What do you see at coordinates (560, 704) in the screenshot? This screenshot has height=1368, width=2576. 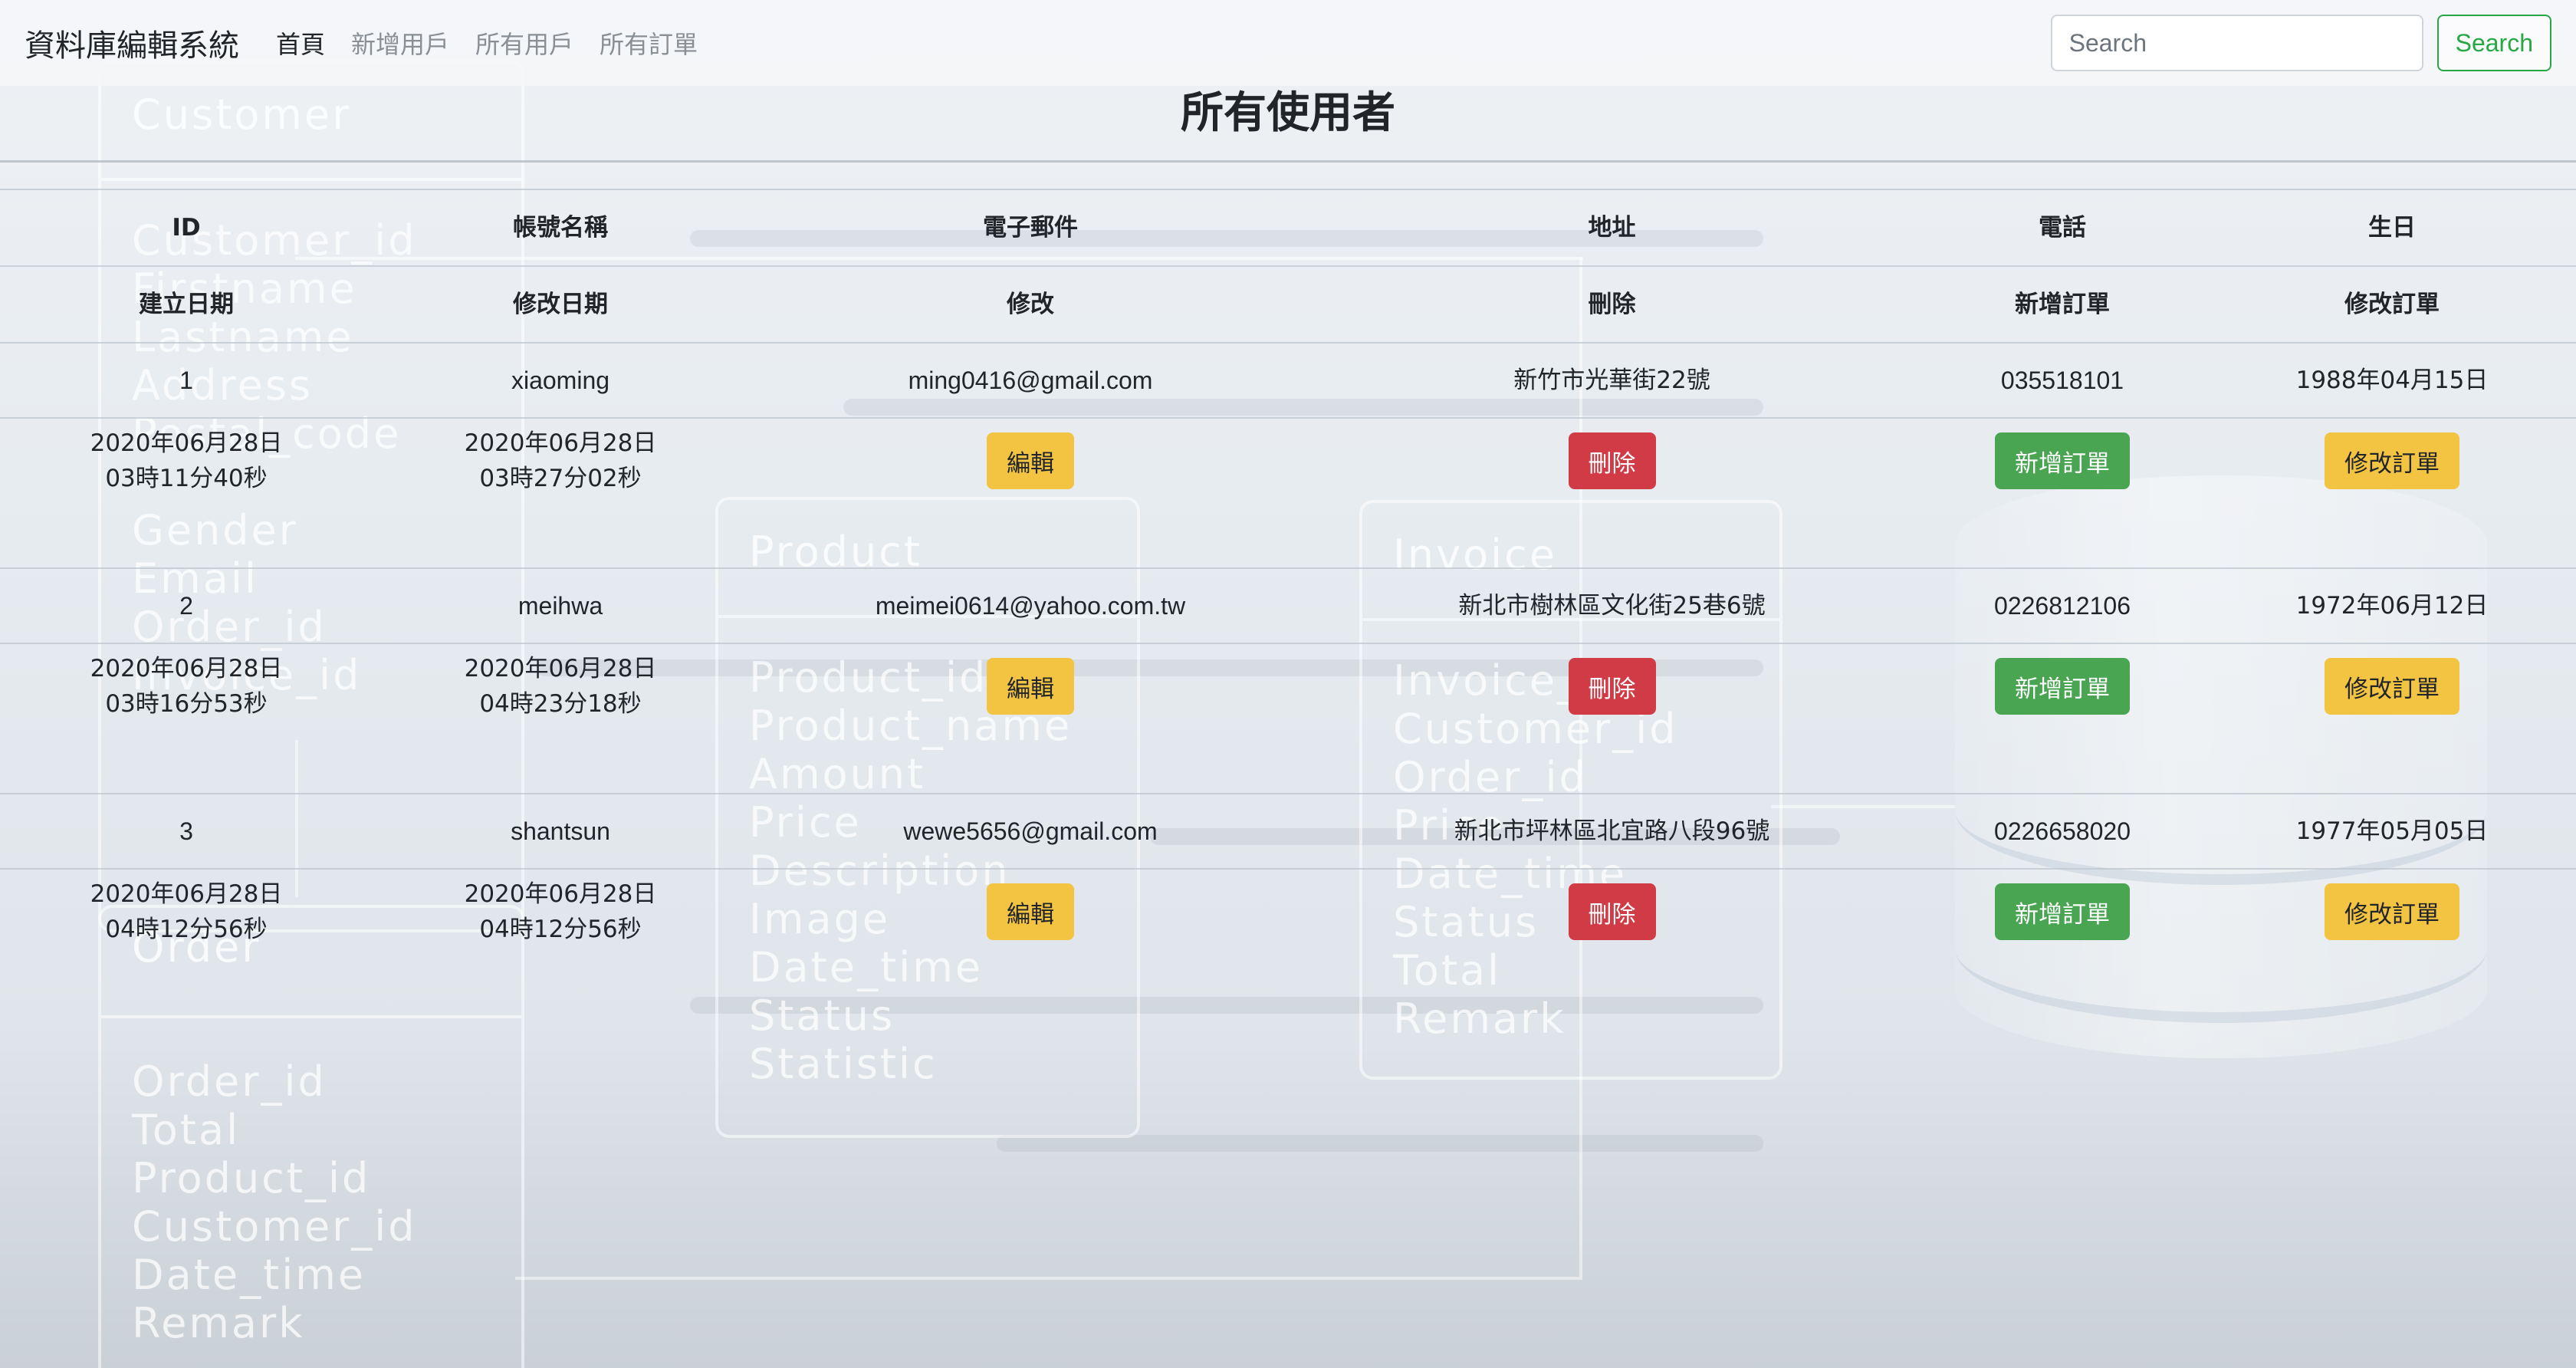 I see `modified-time: 04時23分18秒` at bounding box center [560, 704].